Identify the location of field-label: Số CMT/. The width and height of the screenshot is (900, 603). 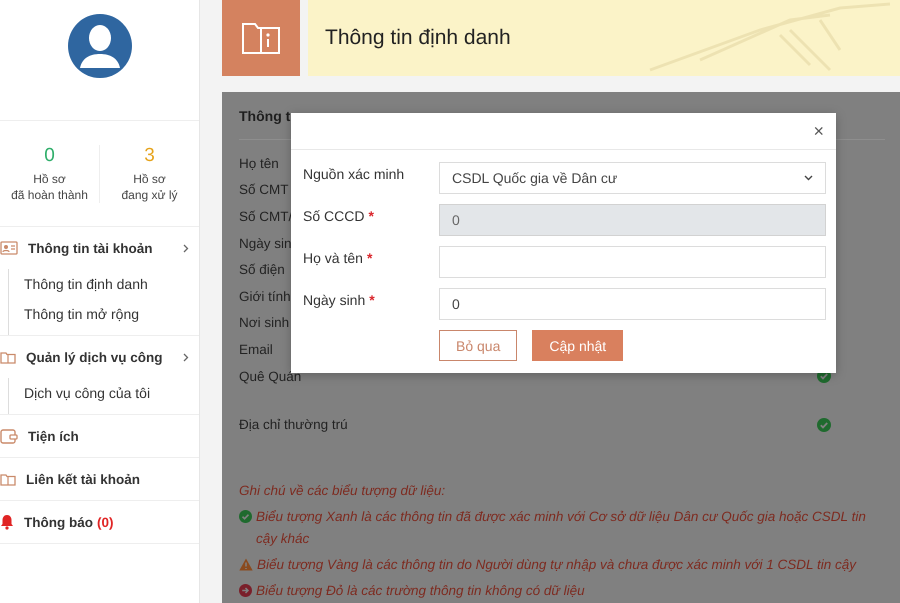
(265, 216).